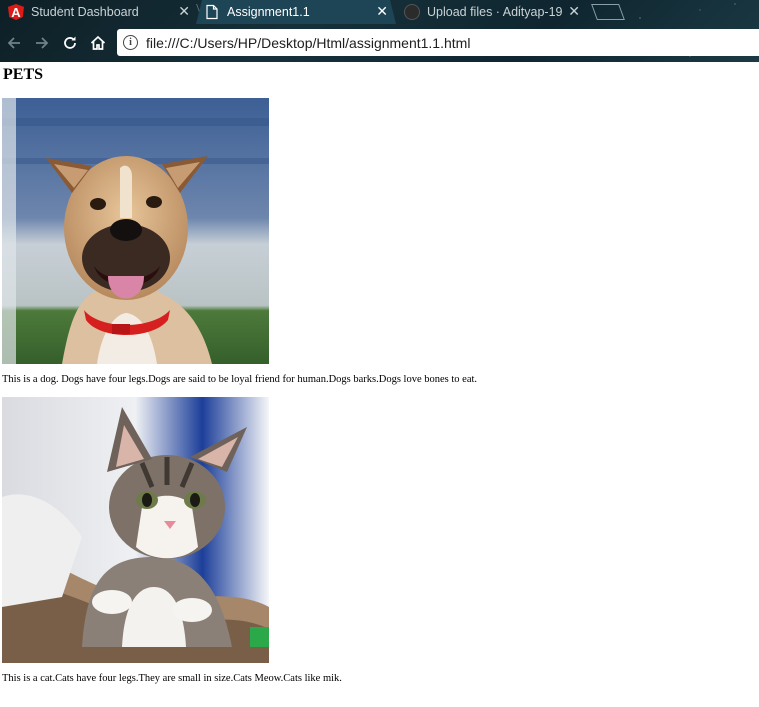  I want to click on arrow-right-icon, so click(42, 43).